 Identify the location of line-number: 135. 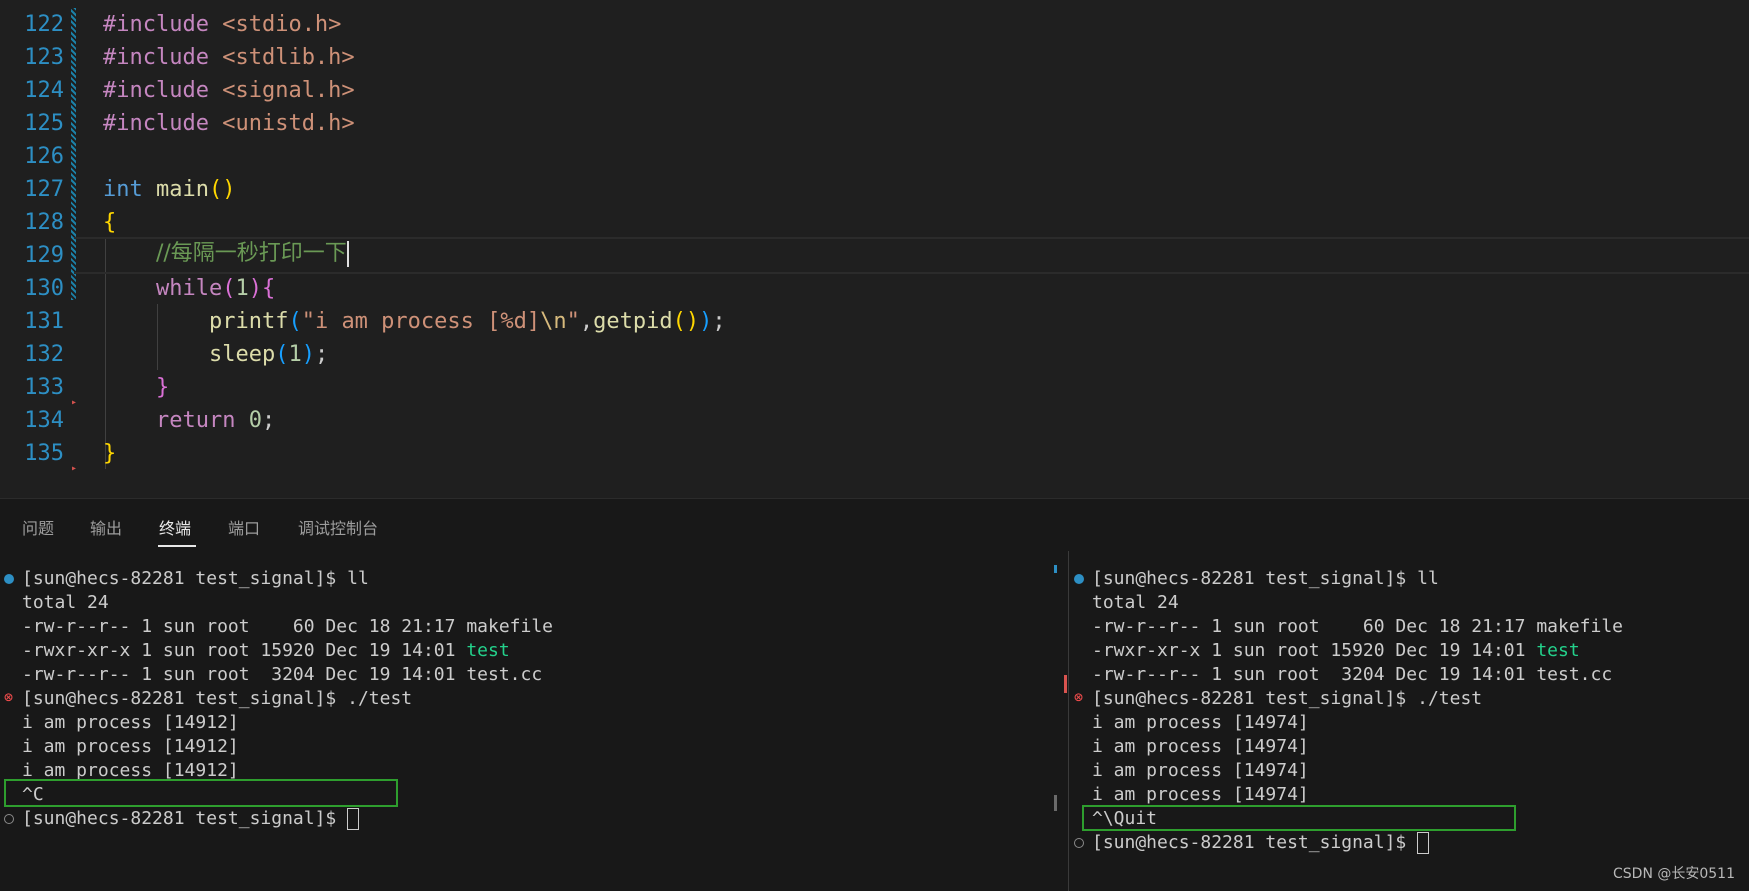
(44, 453).